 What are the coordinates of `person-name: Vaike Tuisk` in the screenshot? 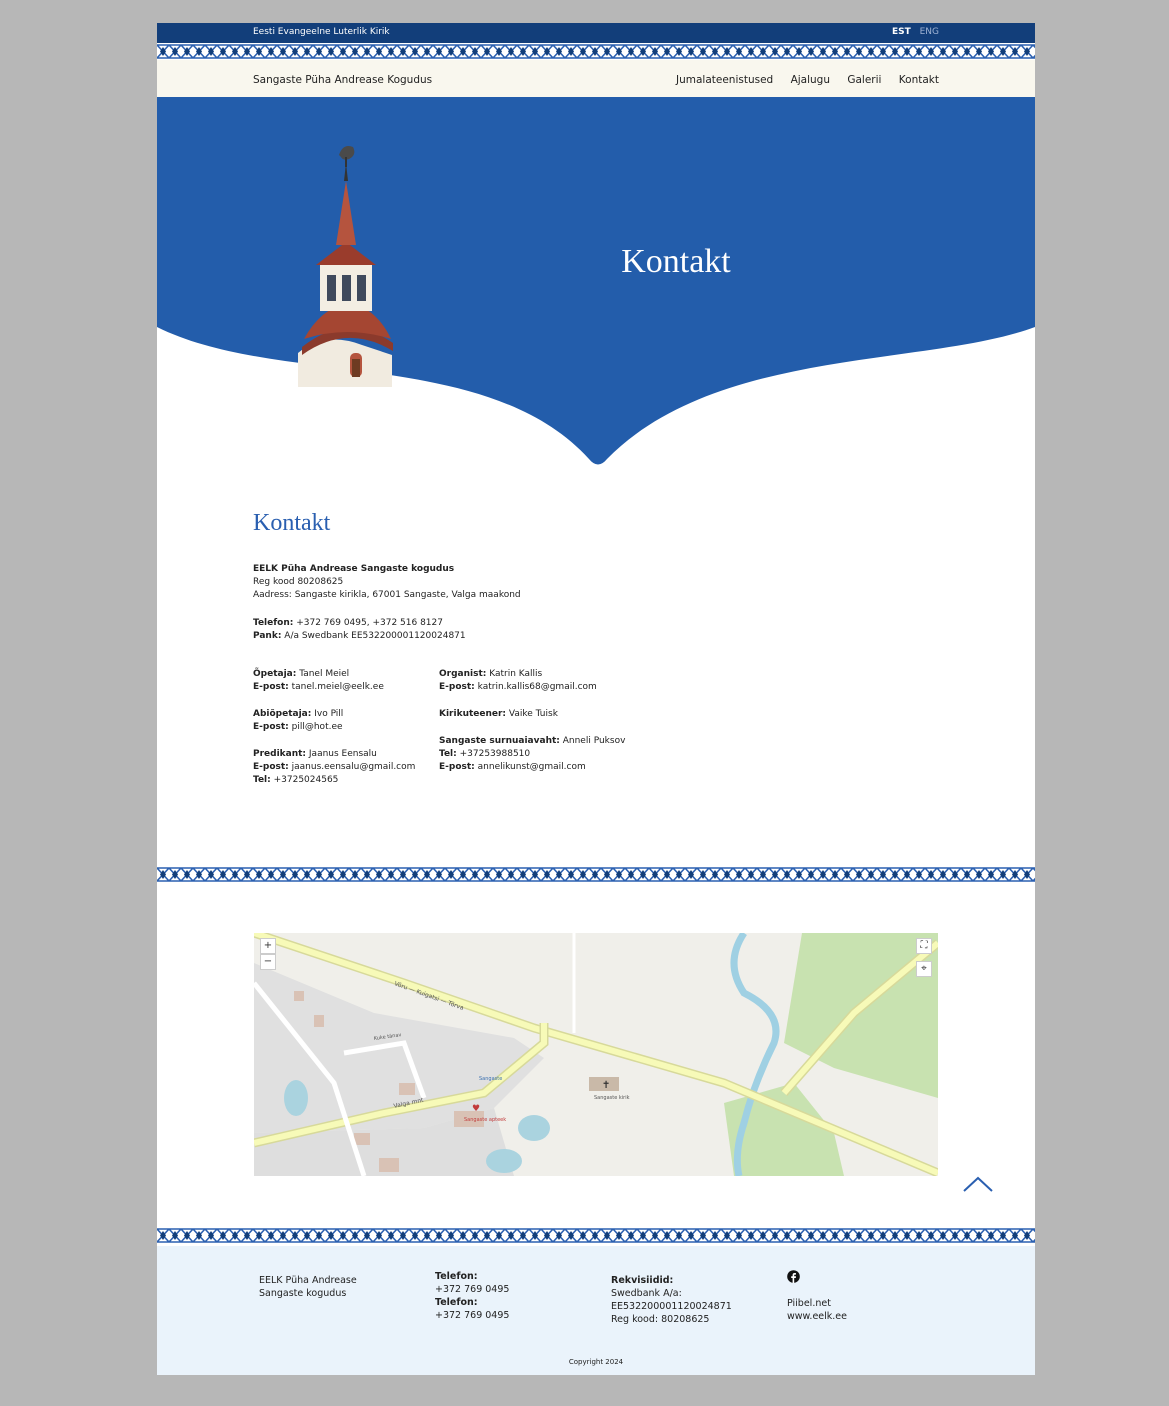 It's located at (532, 714).